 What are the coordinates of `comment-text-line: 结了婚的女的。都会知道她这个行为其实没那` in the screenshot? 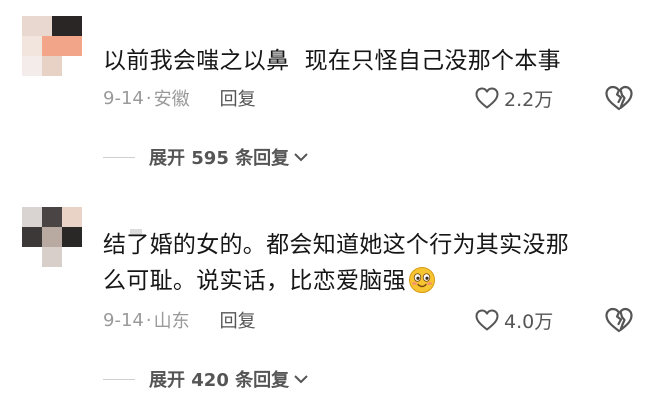 It's located at (336, 245).